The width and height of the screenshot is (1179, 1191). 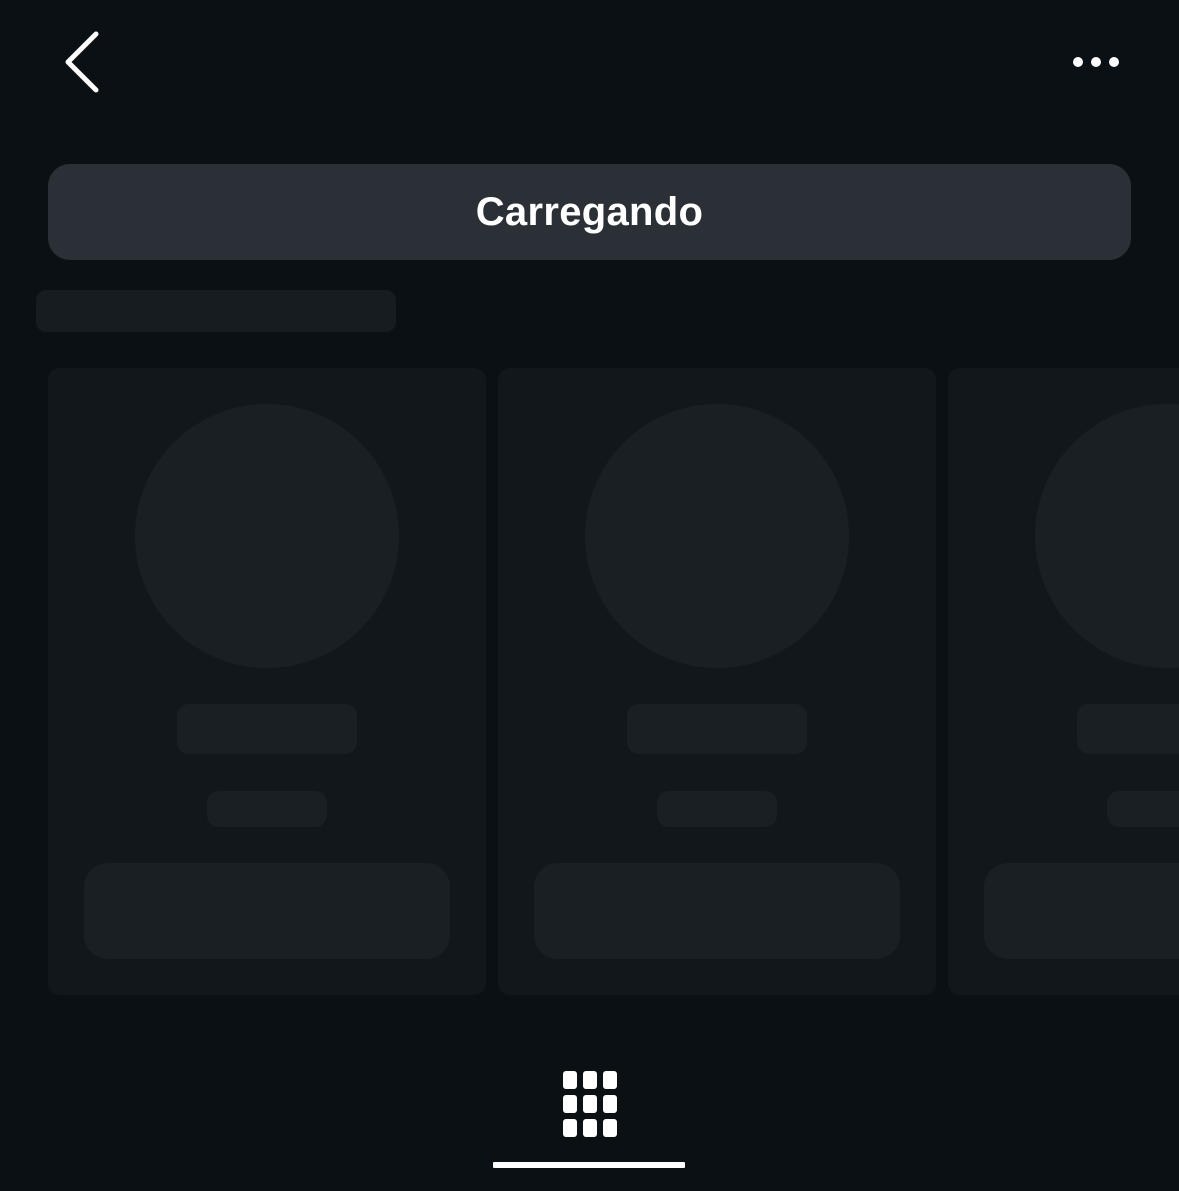 I want to click on tab-grid, so click(x=589, y=1116).